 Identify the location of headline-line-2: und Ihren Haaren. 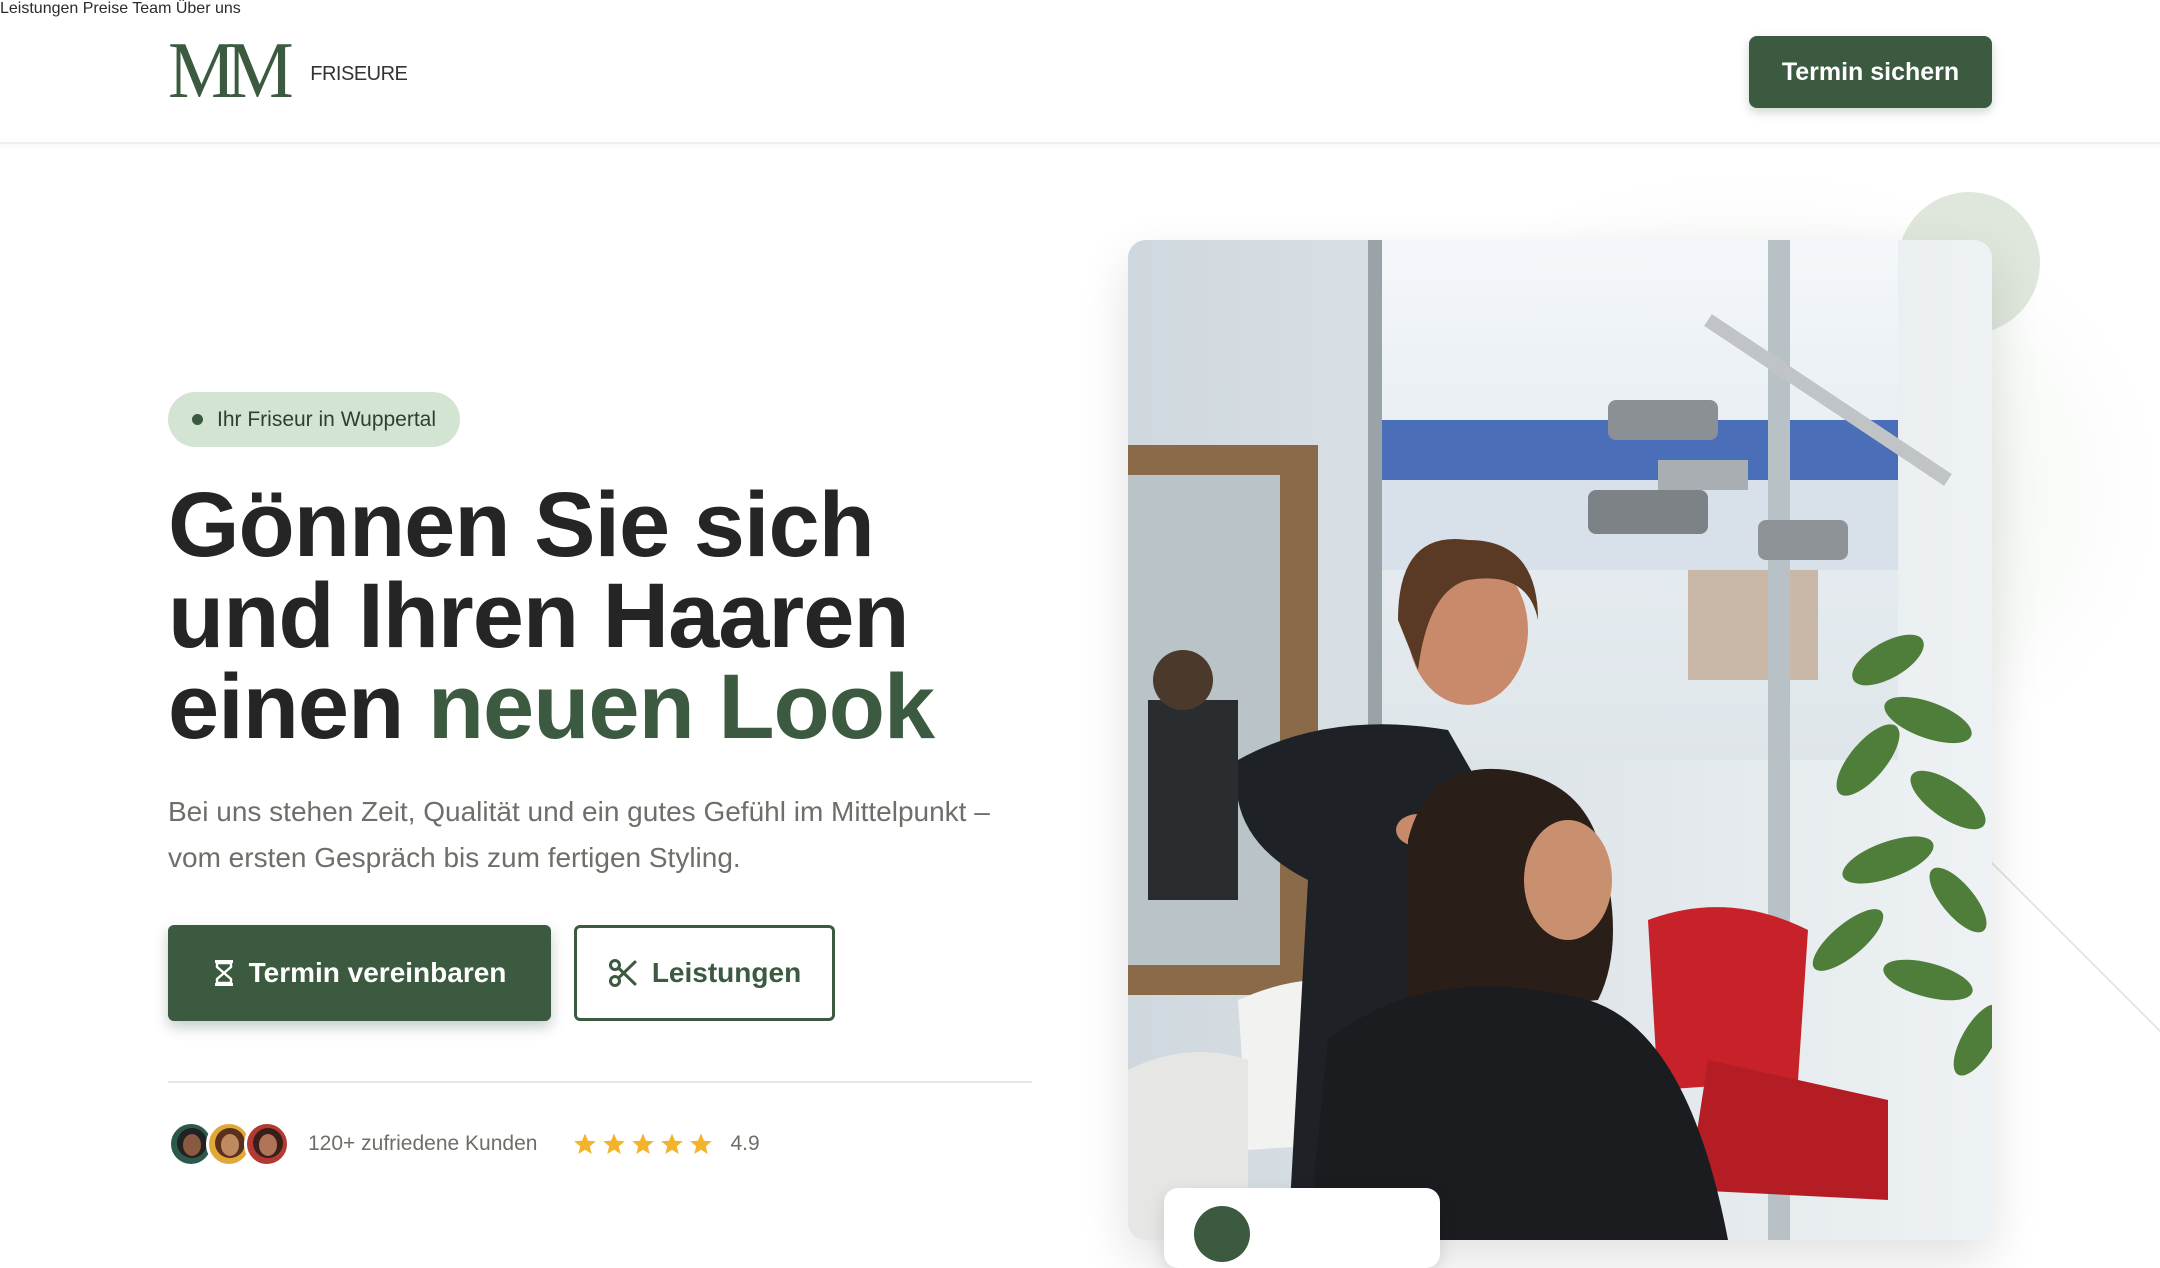
(539, 616).